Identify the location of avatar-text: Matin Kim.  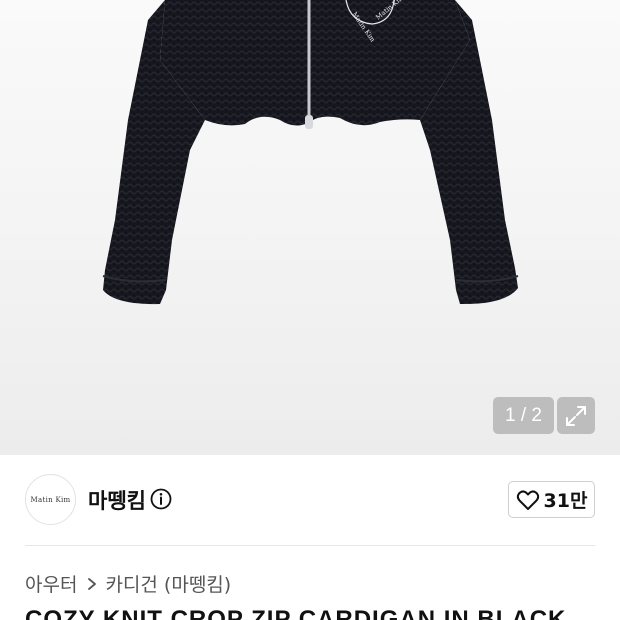
(50, 499).